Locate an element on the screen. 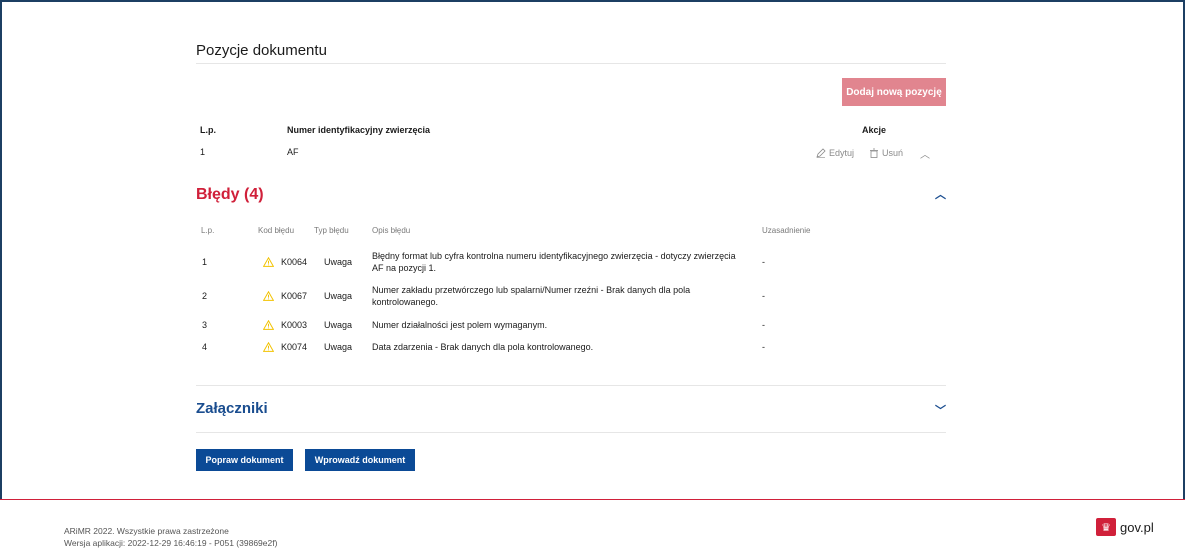  add-position-button: Dodaj nową pozycję is located at coordinates (894, 92).